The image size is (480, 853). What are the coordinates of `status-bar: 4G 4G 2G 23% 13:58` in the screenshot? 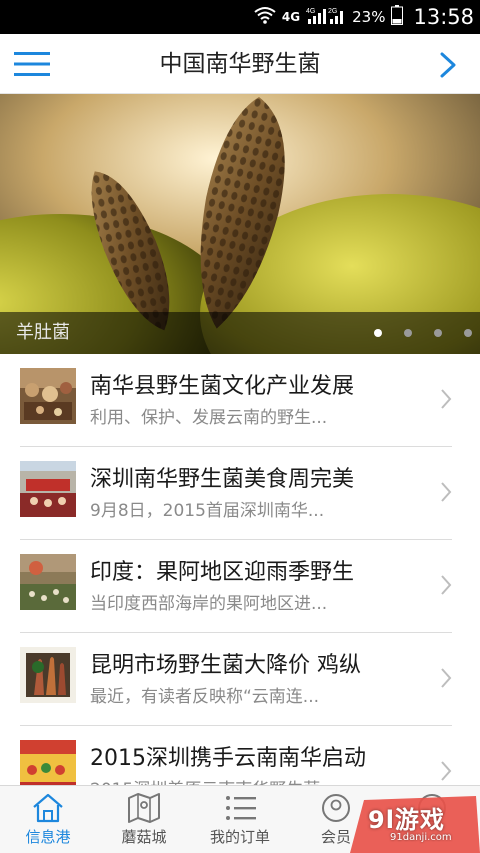 It's located at (240, 17).